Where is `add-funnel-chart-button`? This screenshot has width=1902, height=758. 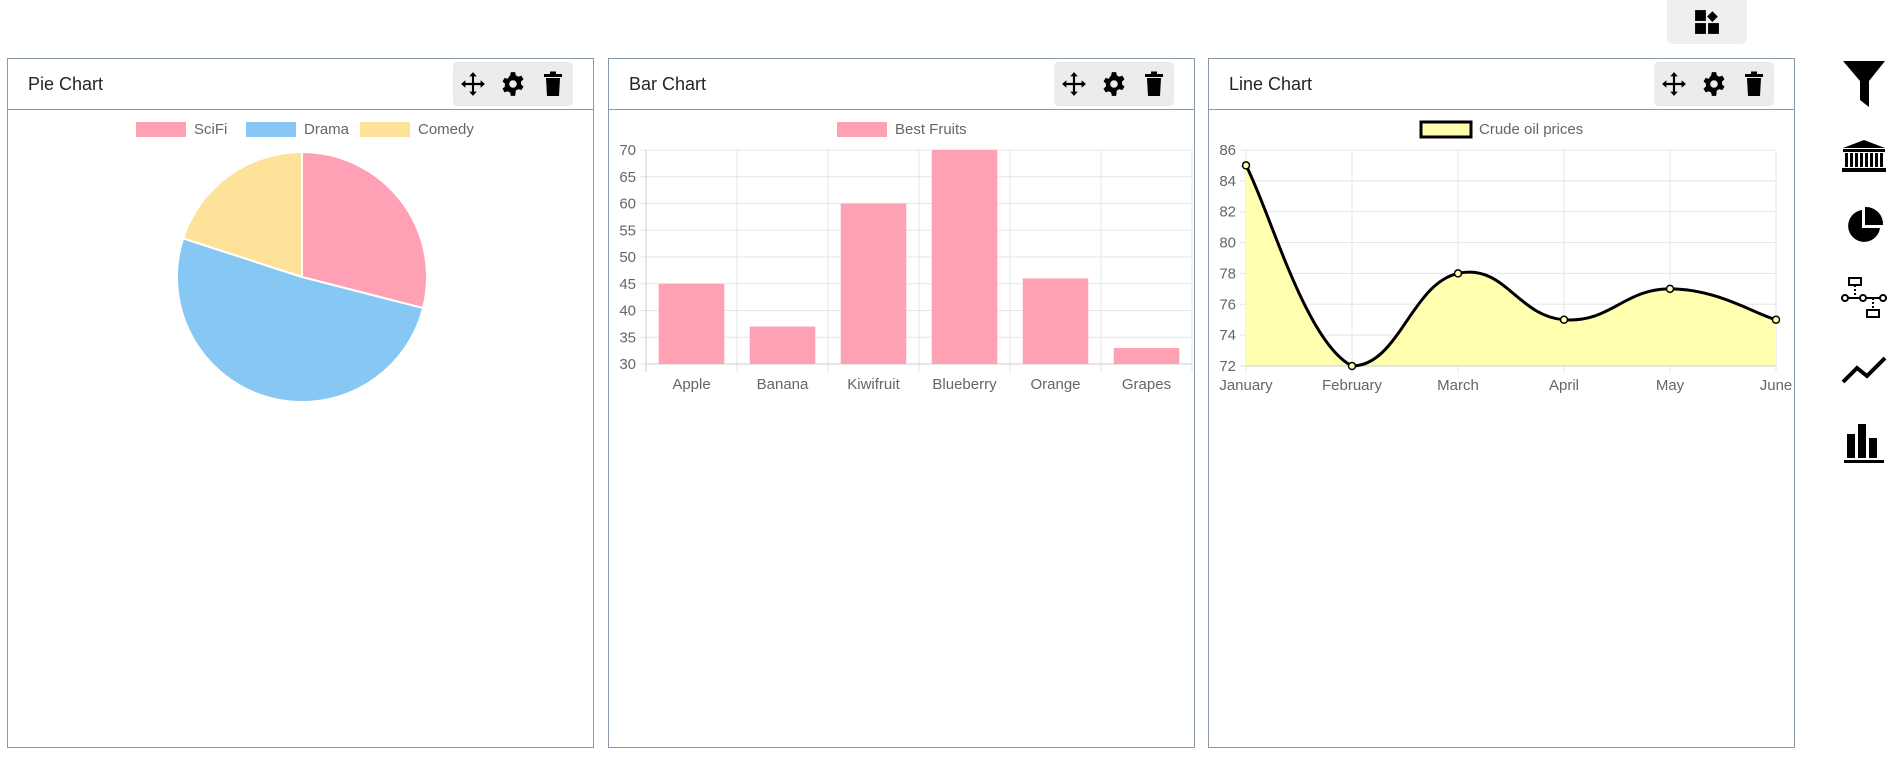 add-funnel-chart-button is located at coordinates (1864, 84).